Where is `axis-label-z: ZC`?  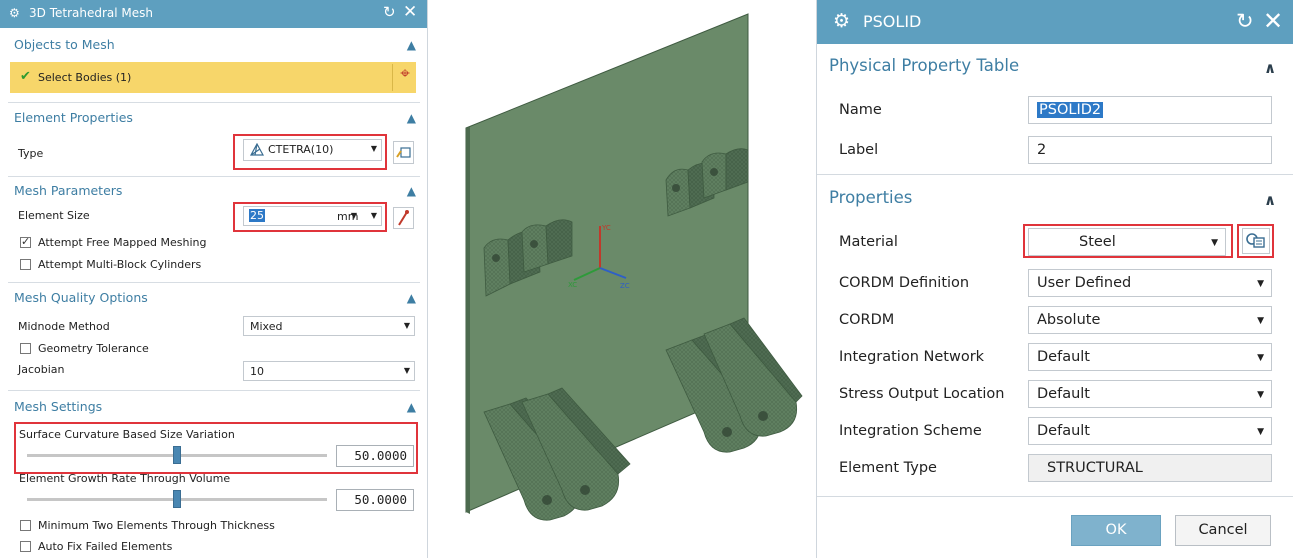
axis-label-z: ZC is located at coordinates (625, 286).